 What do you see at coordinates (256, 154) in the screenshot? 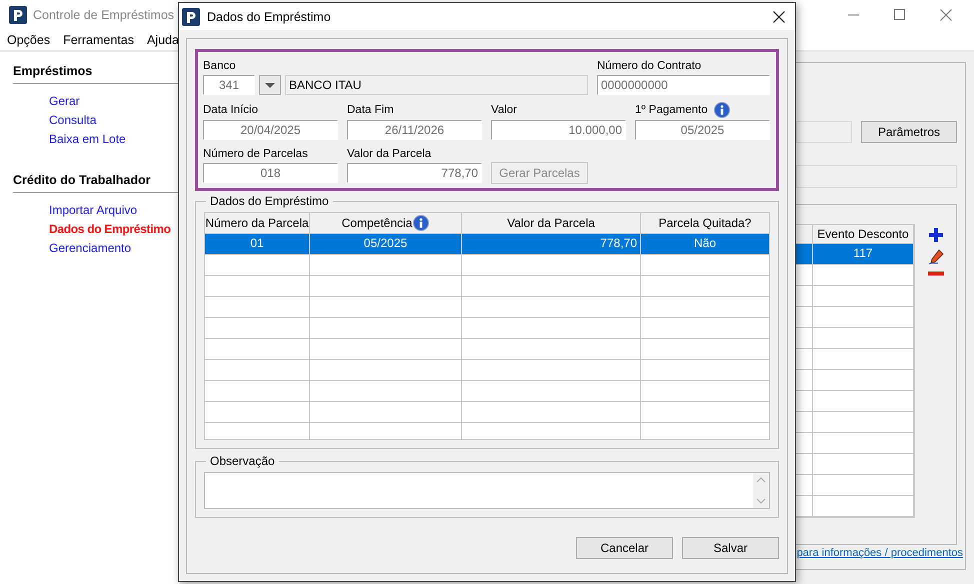
I see `field-label: Número de Parcelas` at bounding box center [256, 154].